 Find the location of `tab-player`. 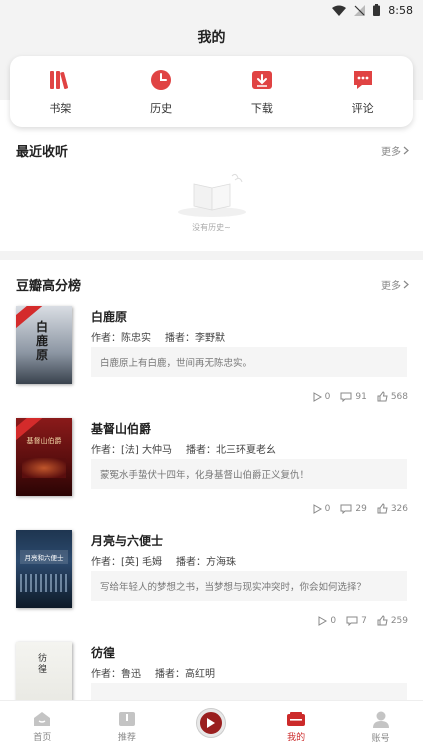

tab-player is located at coordinates (211, 726).